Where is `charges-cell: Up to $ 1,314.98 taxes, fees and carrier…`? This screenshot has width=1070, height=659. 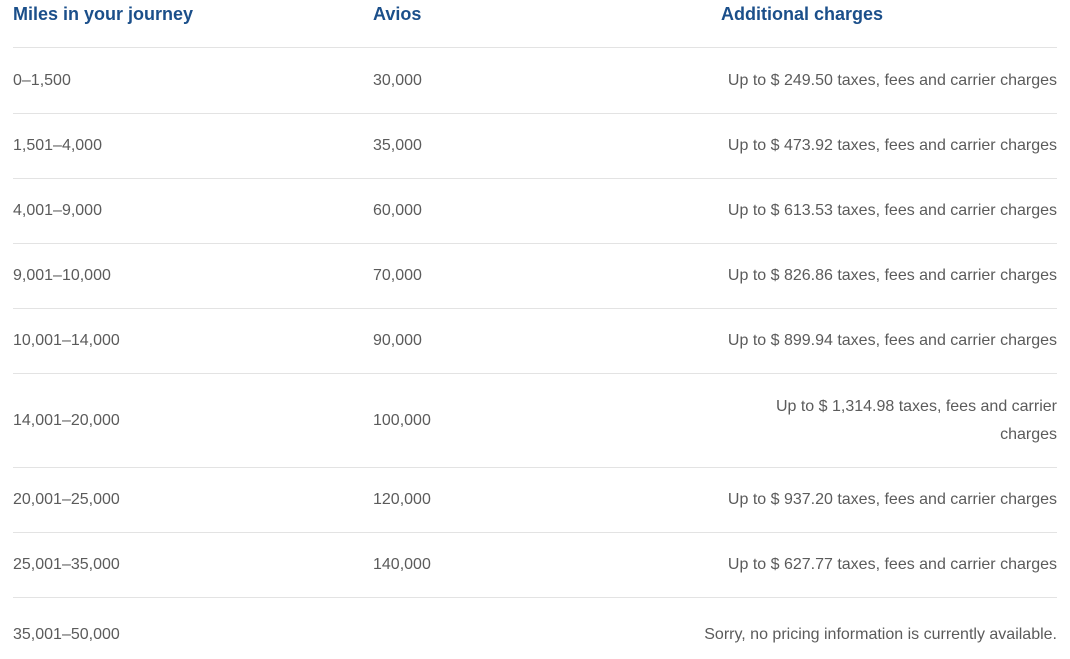
charges-cell: Up to $ 1,314.98 taxes, fees and carrier… is located at coordinates (815, 421).